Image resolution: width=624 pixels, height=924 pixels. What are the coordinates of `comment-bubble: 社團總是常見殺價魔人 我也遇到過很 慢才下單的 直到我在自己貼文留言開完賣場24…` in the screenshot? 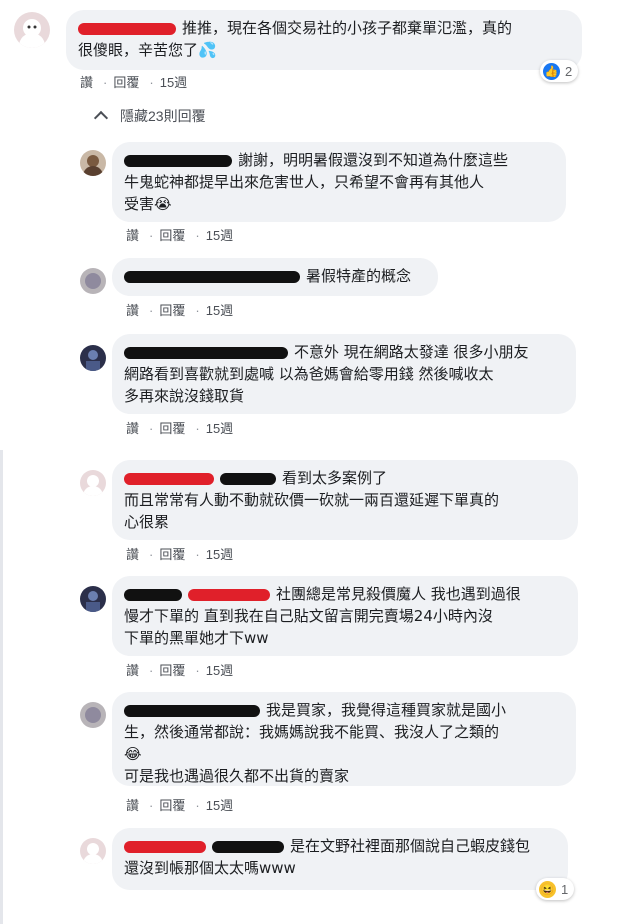 It's located at (345, 616).